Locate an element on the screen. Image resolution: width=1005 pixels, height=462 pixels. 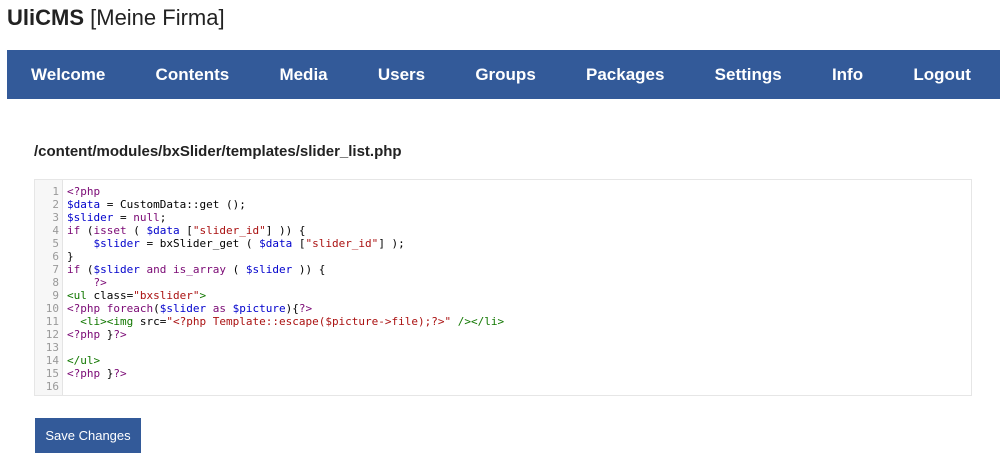
line-number: 10 is located at coordinates (52, 308).